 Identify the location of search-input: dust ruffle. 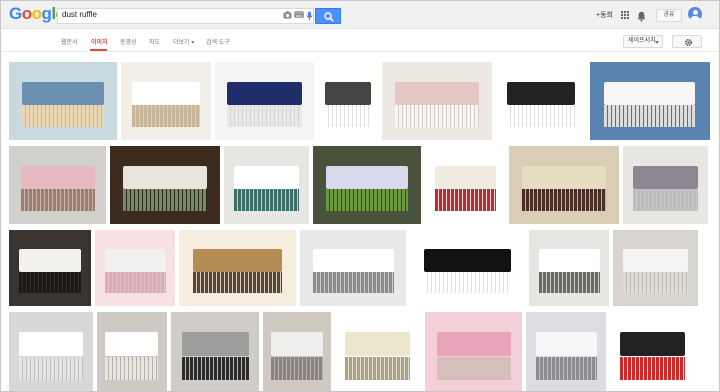
(162, 14).